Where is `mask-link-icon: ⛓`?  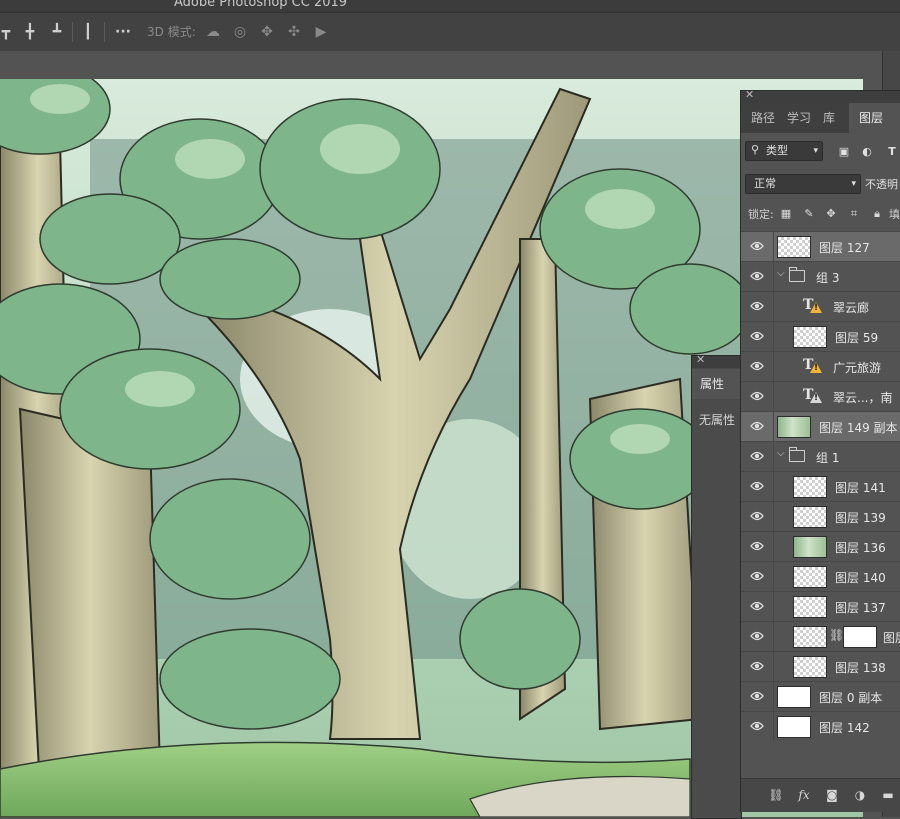
mask-link-icon: ⛓ is located at coordinates (836, 635).